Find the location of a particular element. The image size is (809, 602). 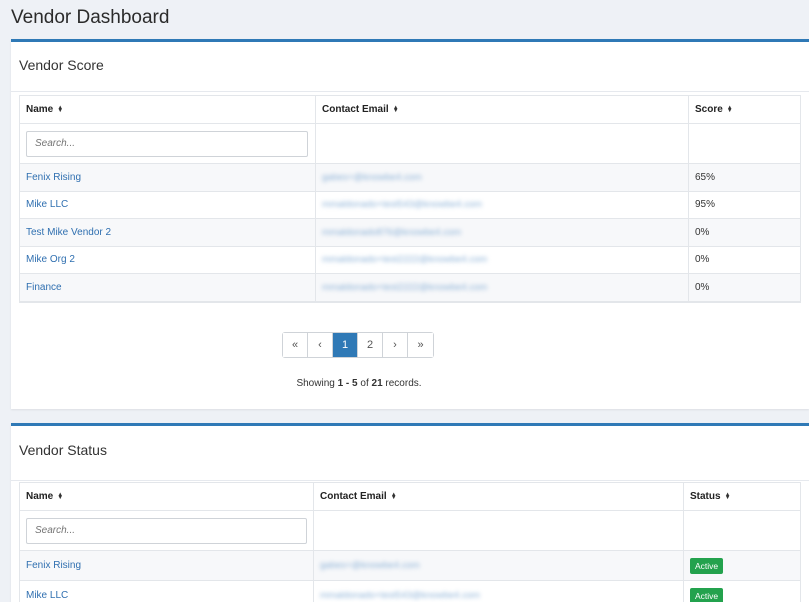

page-2-button: 2 is located at coordinates (370, 345).